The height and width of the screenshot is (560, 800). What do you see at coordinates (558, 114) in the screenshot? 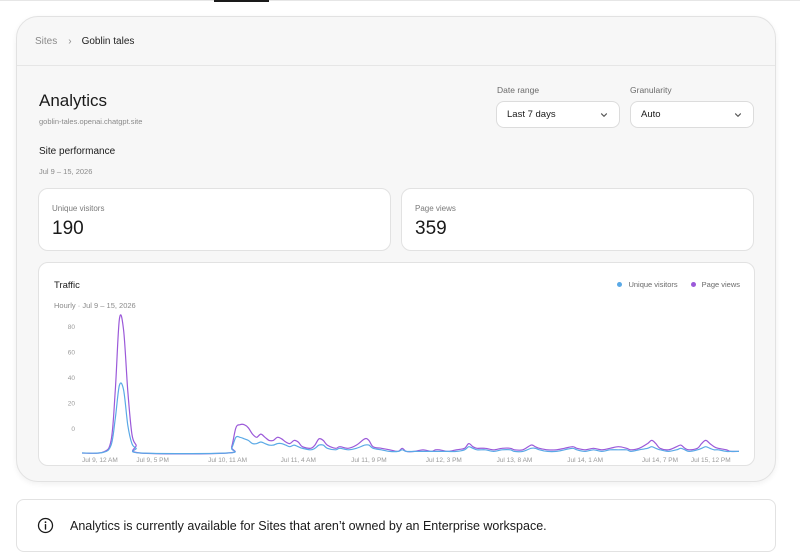
I see `date-range-select: Last 7 days` at bounding box center [558, 114].